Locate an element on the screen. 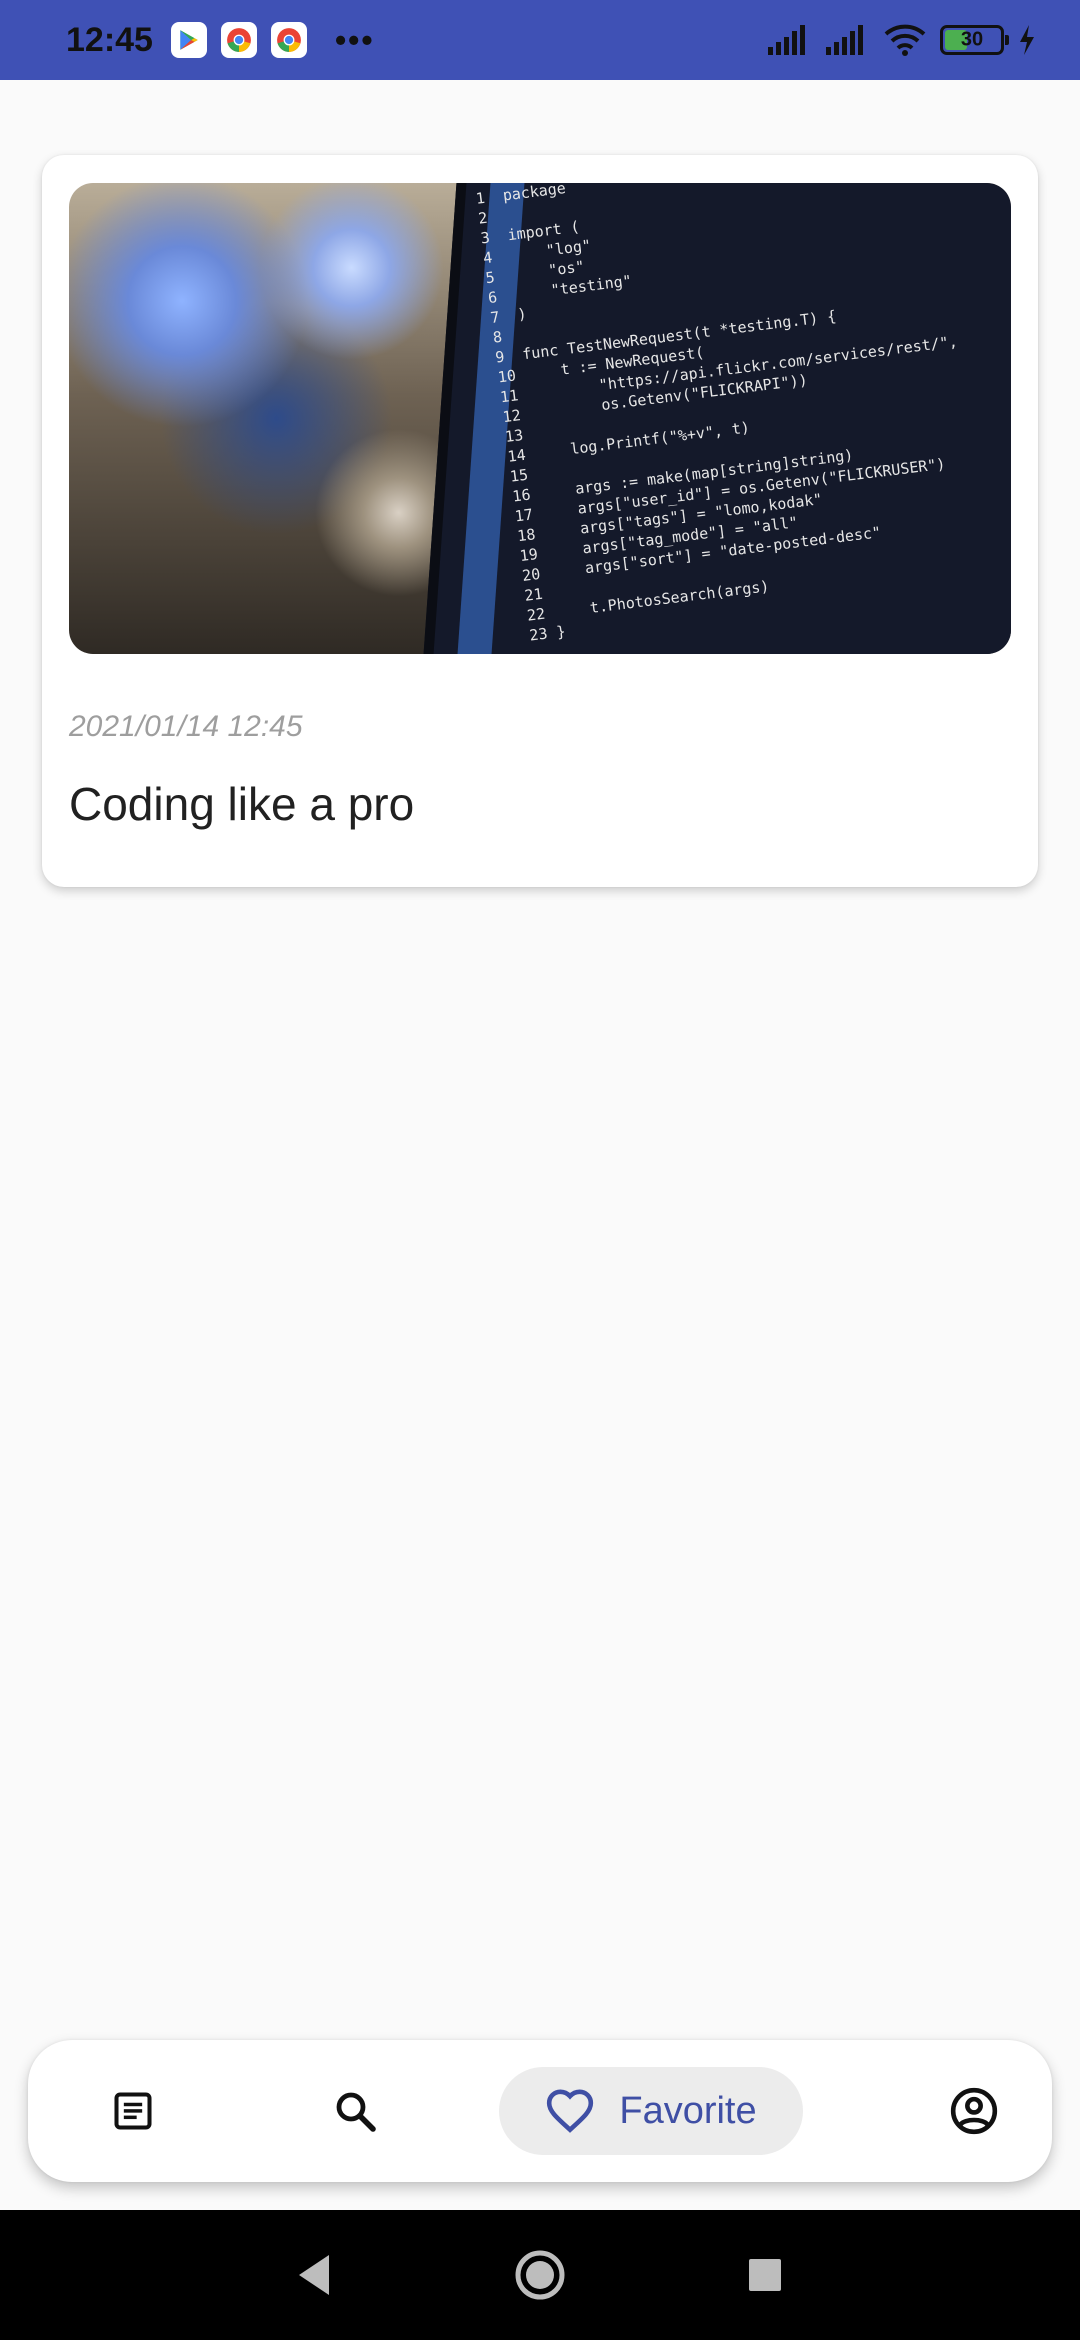 The width and height of the screenshot is (1080, 2340). nav-feed-button is located at coordinates (133, 2111).